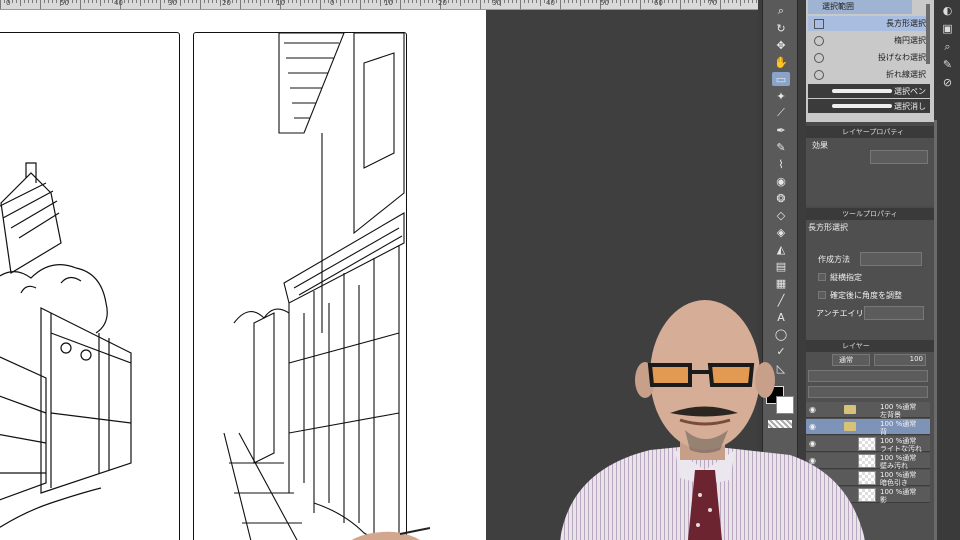 The height and width of the screenshot is (540, 960). Describe the element at coordinates (935, 330) in the screenshot. I see `dock-scrollbar` at that location.